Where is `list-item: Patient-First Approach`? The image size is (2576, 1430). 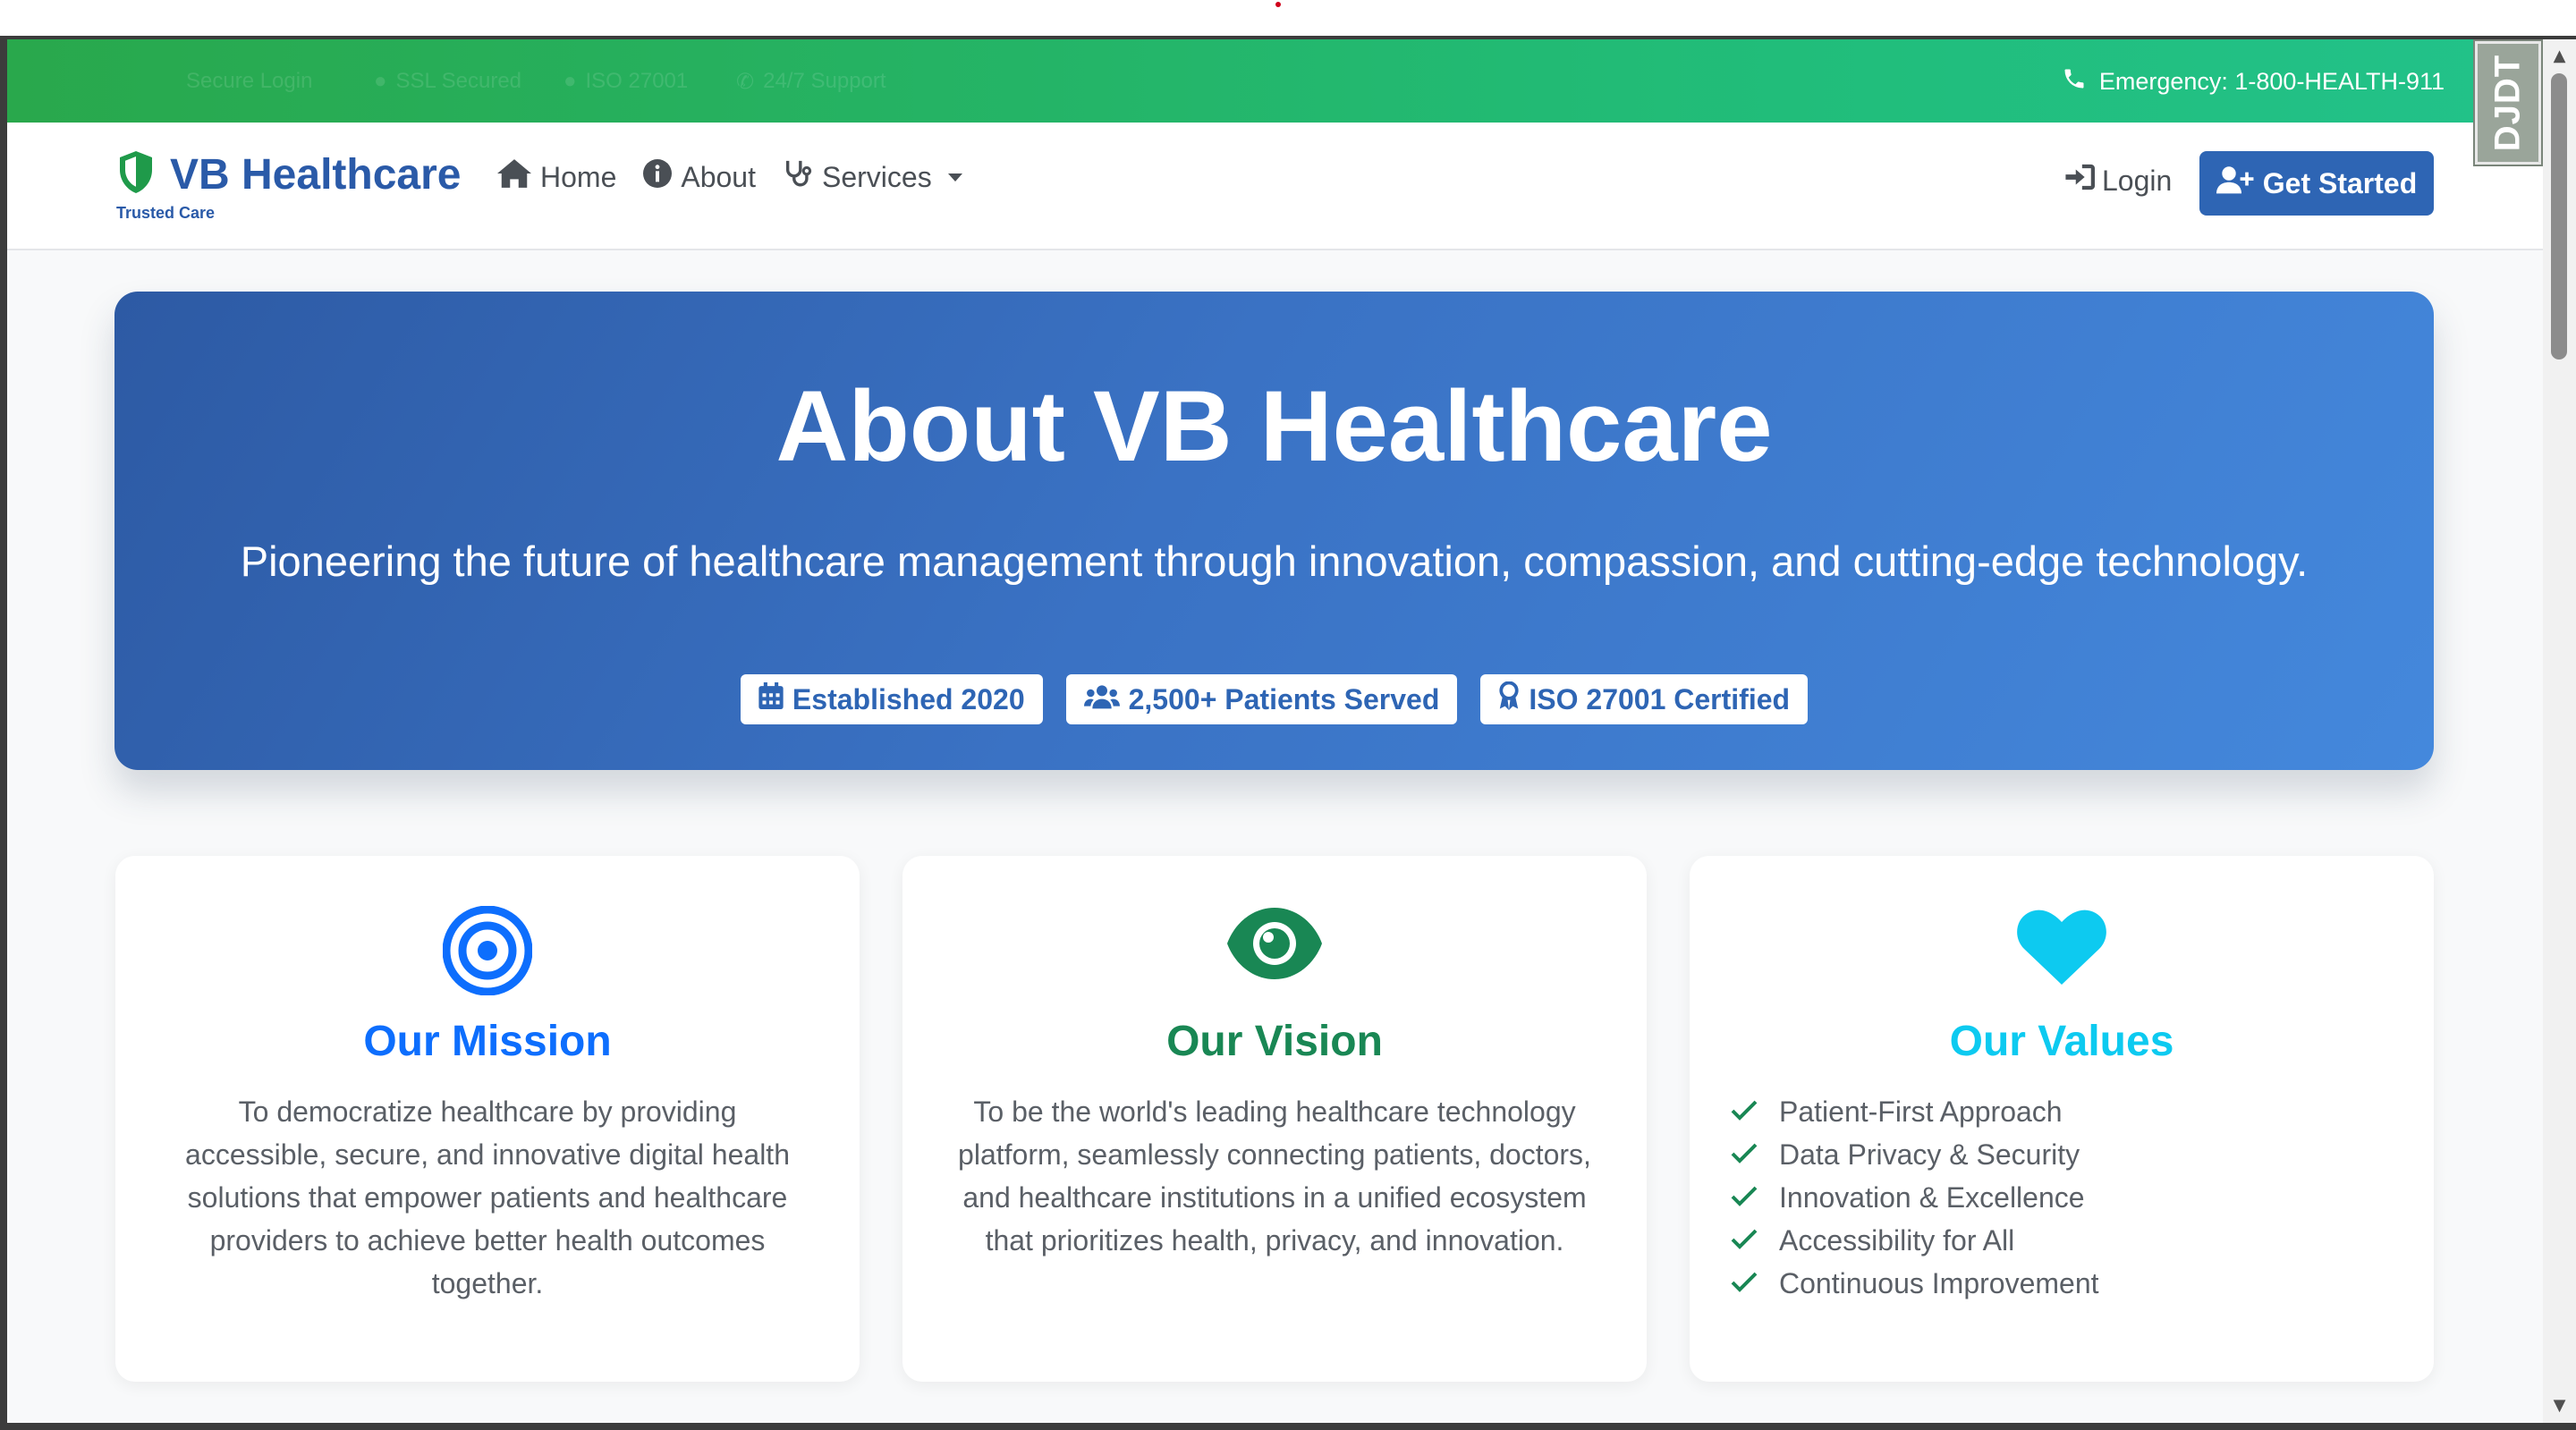 list-item: Patient-First Approach is located at coordinates (1915, 1111).